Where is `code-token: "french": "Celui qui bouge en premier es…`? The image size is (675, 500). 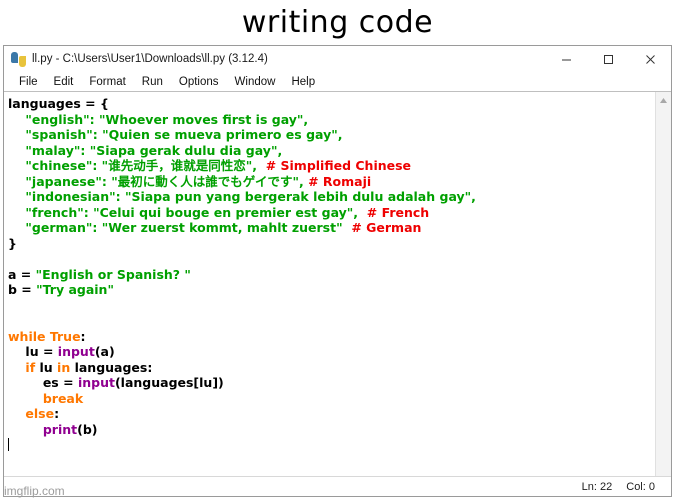 code-token: "french": "Celui qui bouge en premier es… is located at coordinates (192, 212).